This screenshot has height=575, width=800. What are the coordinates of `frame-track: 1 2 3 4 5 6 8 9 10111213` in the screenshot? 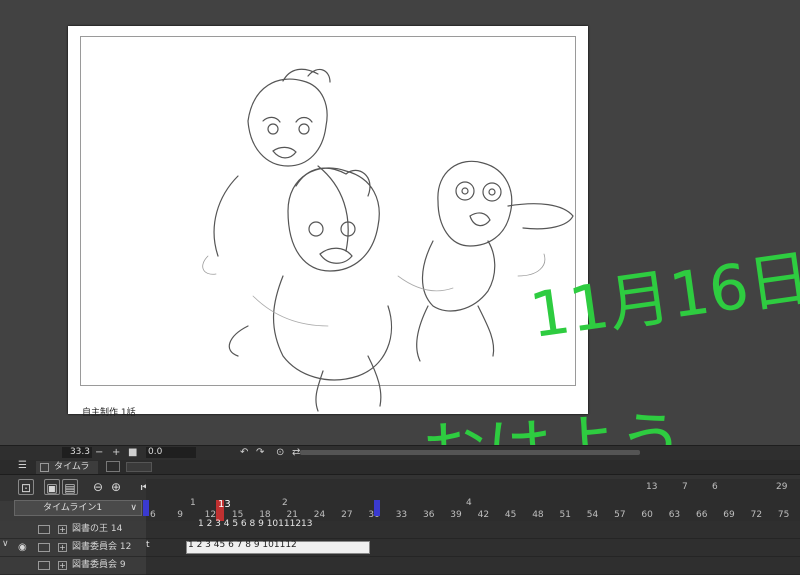 It's located at (473, 529).